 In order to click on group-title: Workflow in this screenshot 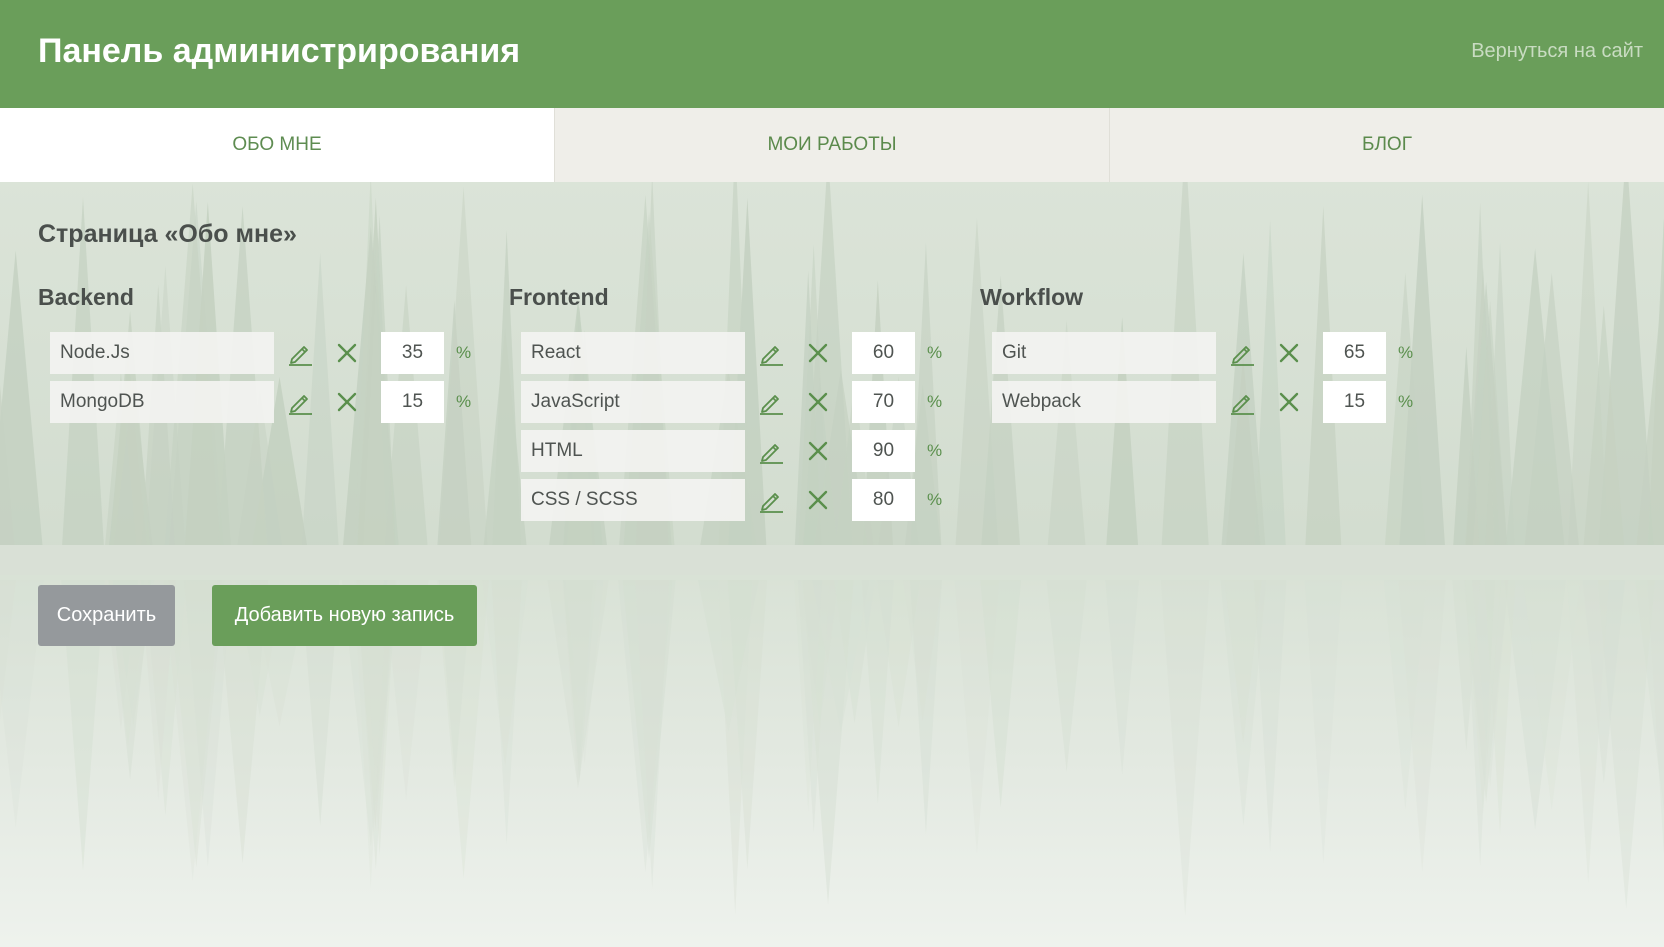, I will do `click(1032, 297)`.